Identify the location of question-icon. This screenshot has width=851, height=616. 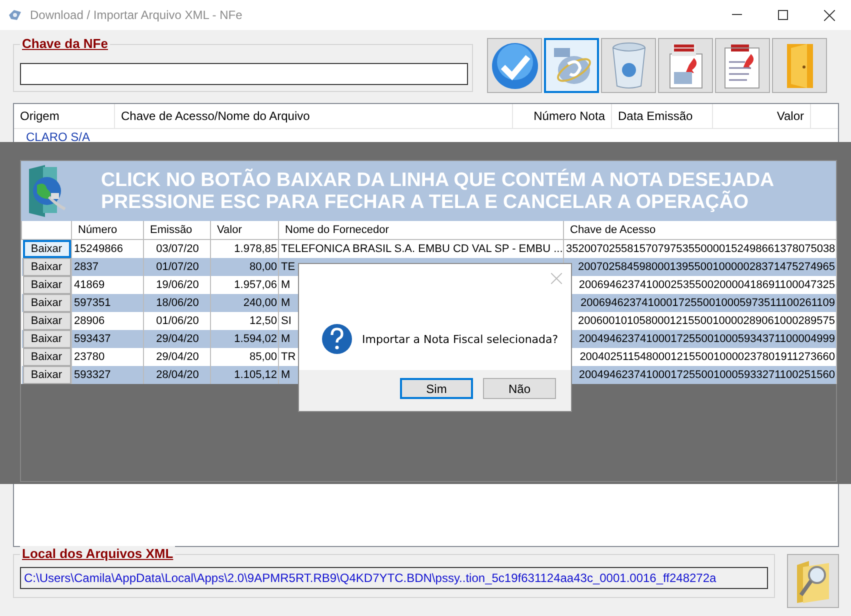
(337, 339).